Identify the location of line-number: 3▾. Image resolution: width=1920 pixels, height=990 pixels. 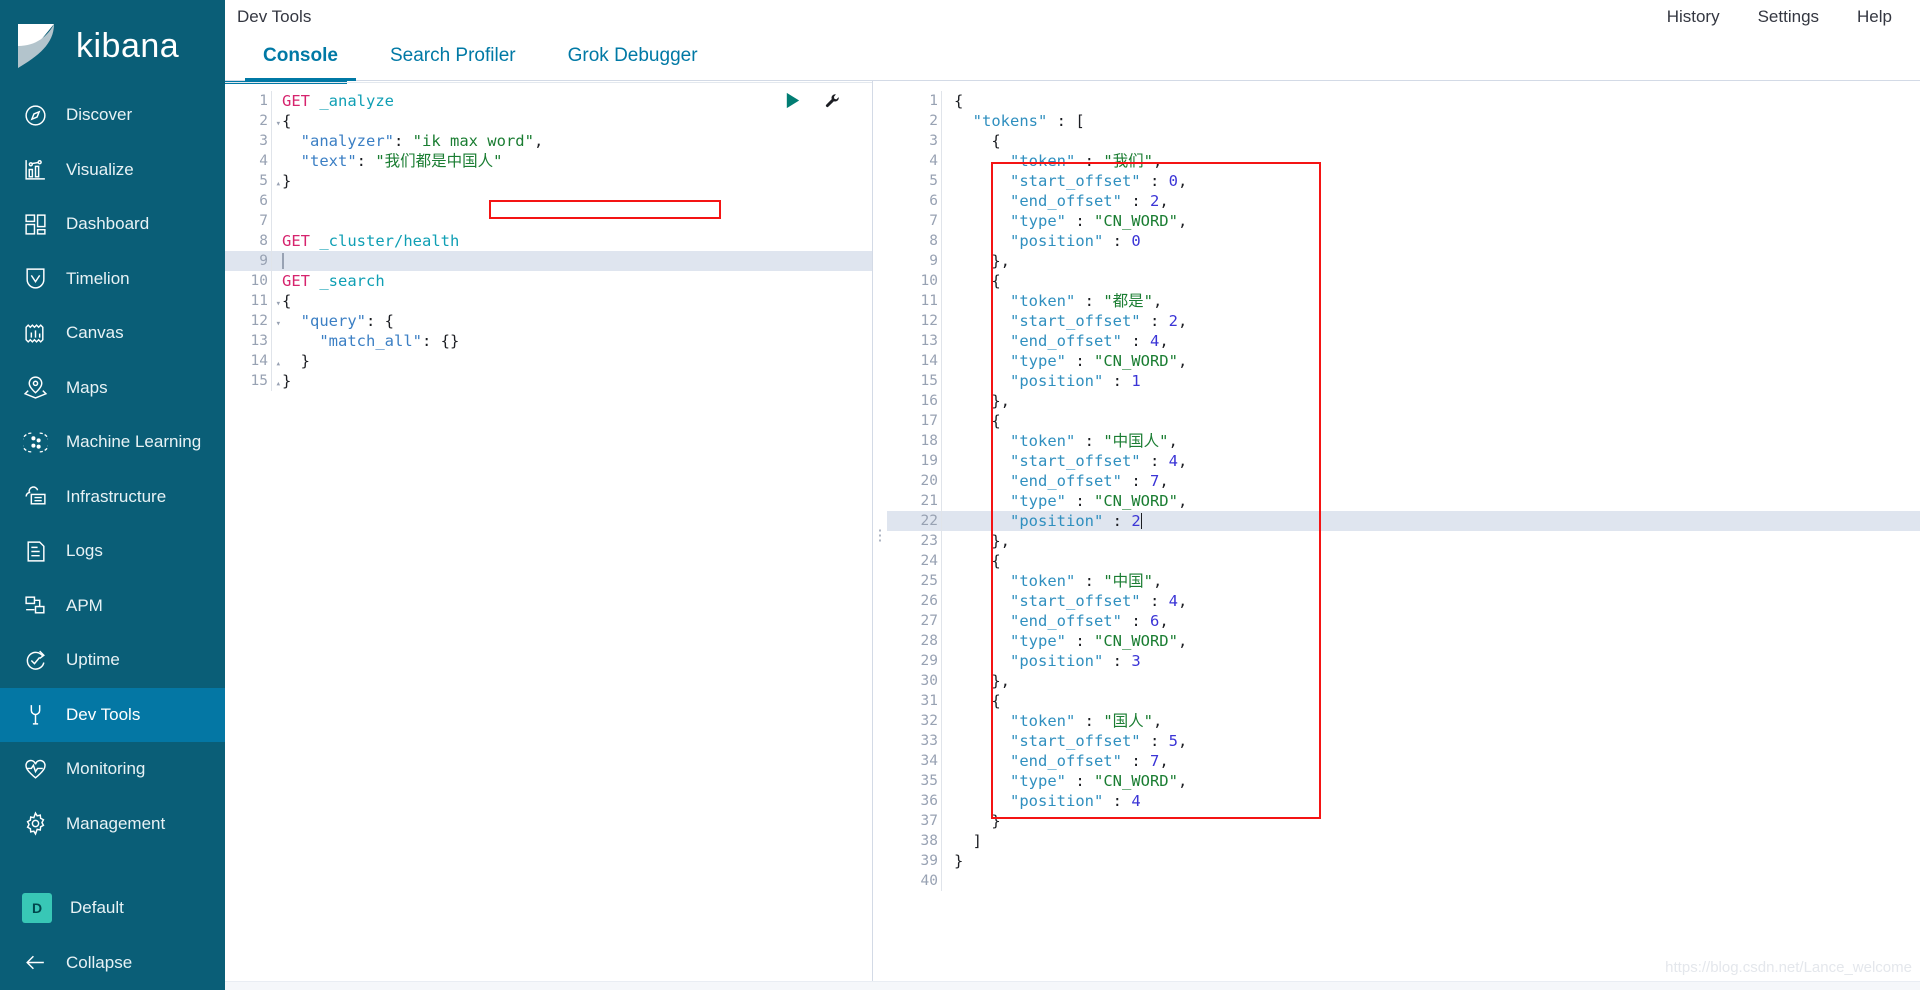
(933, 141).